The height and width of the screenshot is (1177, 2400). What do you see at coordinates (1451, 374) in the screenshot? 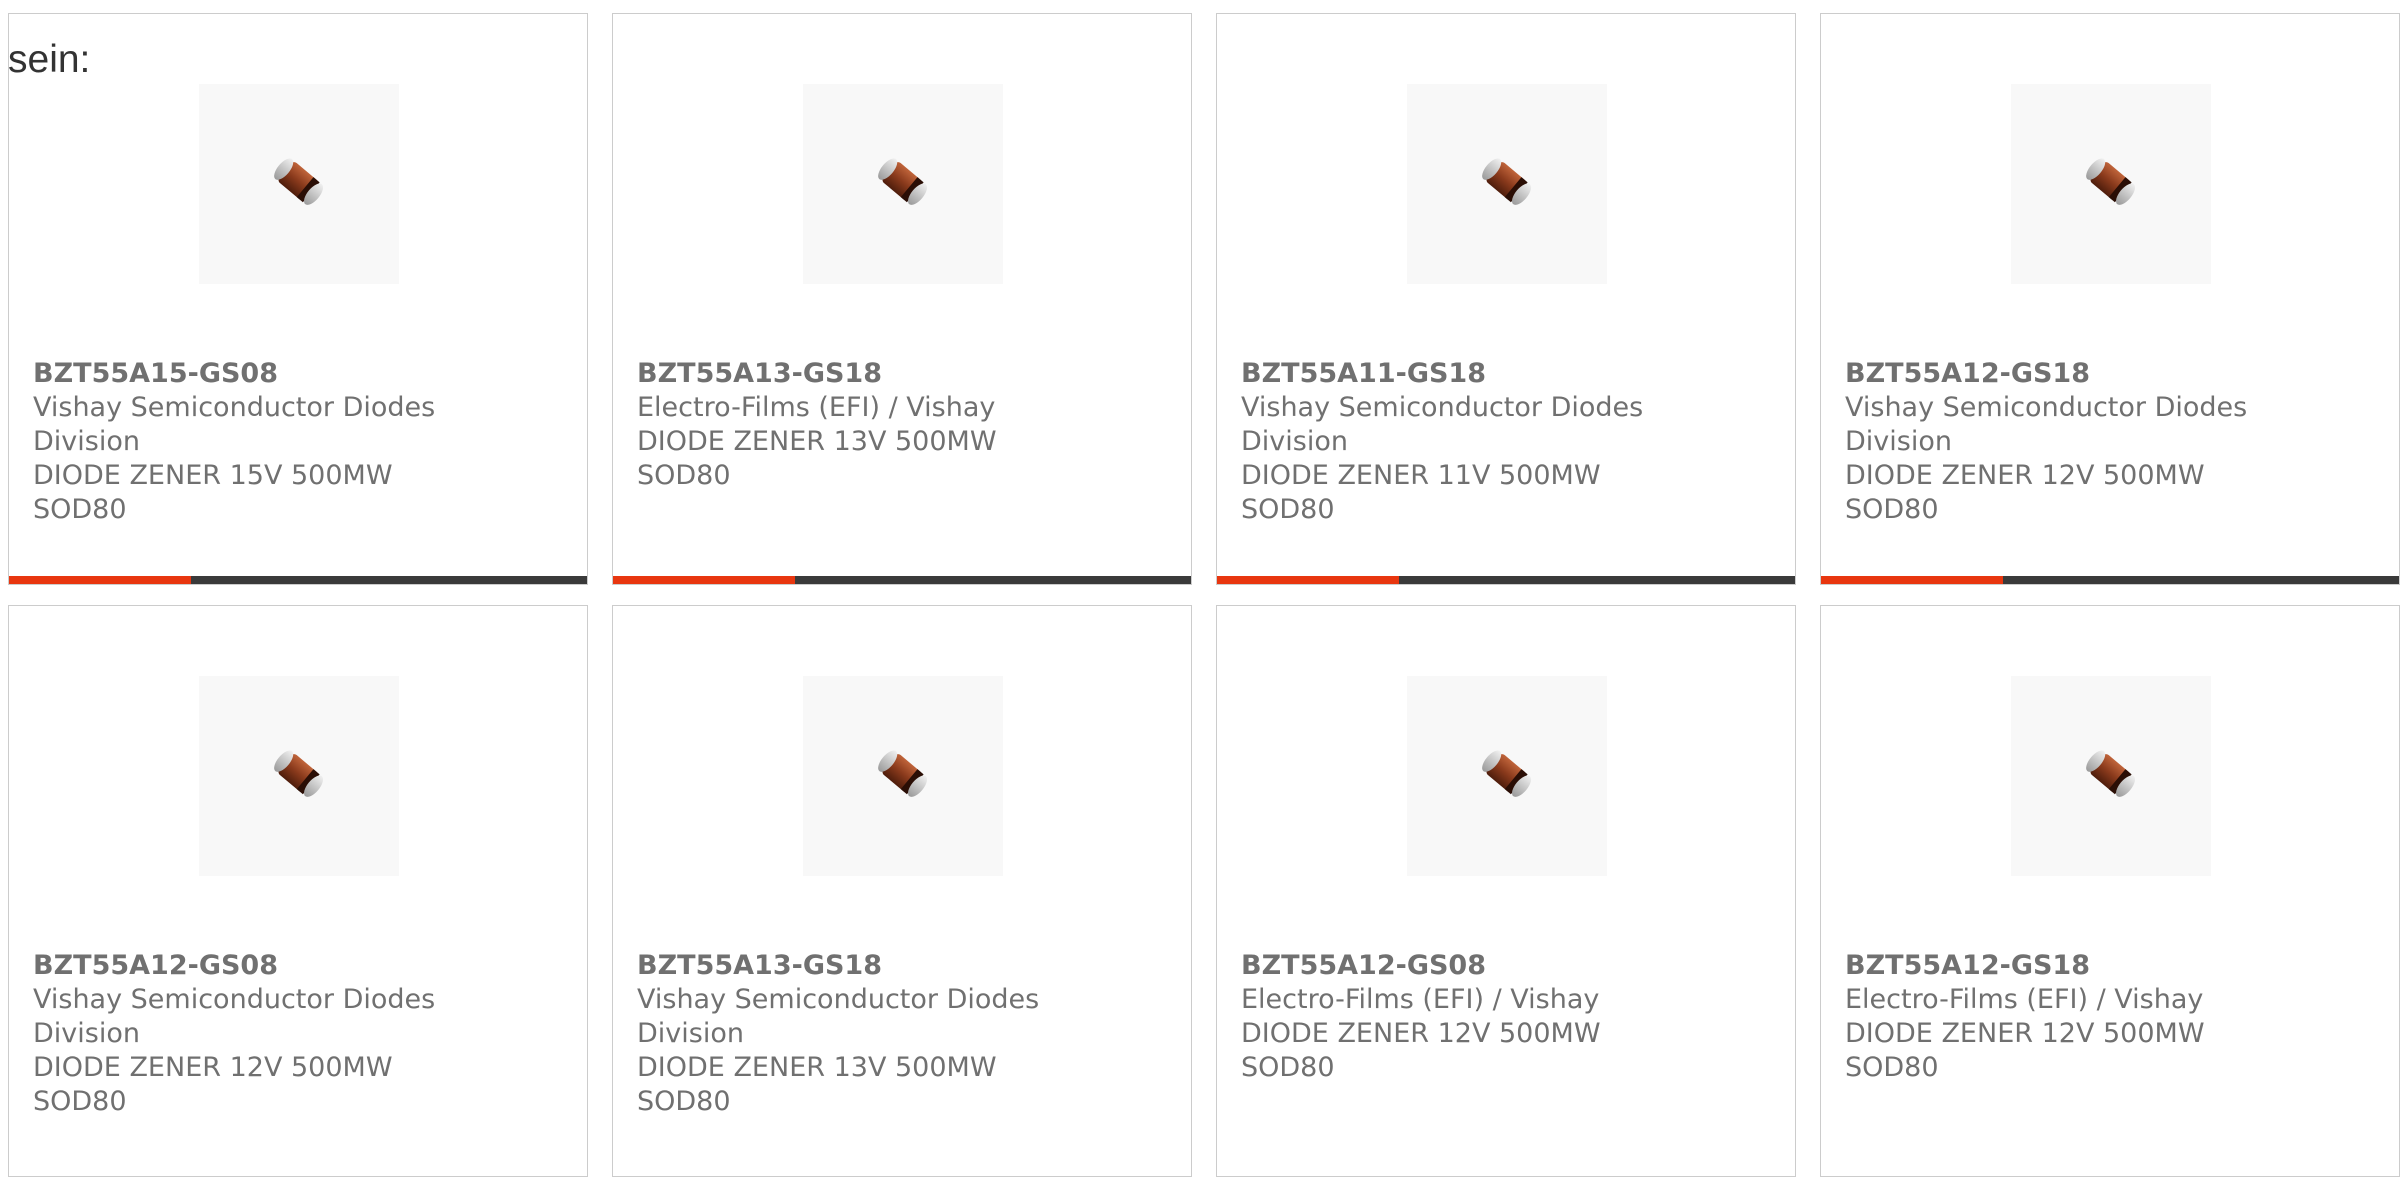
I see `part-number: BZT55A11-GS18` at bounding box center [1451, 374].